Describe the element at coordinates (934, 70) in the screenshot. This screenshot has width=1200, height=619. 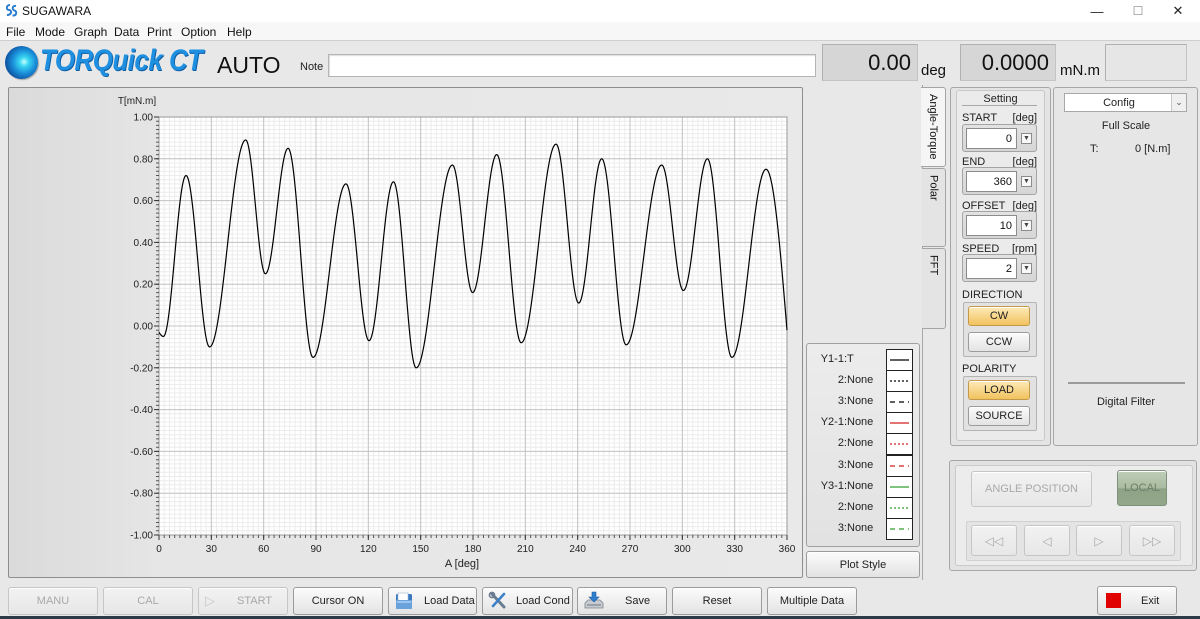
I see `angle-unit: deg` at that location.